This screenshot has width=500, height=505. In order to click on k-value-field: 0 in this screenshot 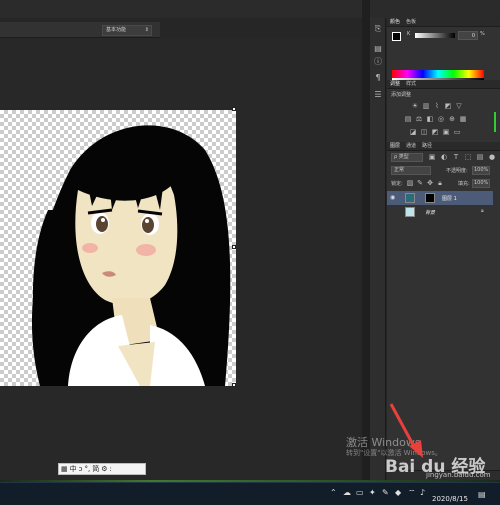, I will do `click(468, 35)`.